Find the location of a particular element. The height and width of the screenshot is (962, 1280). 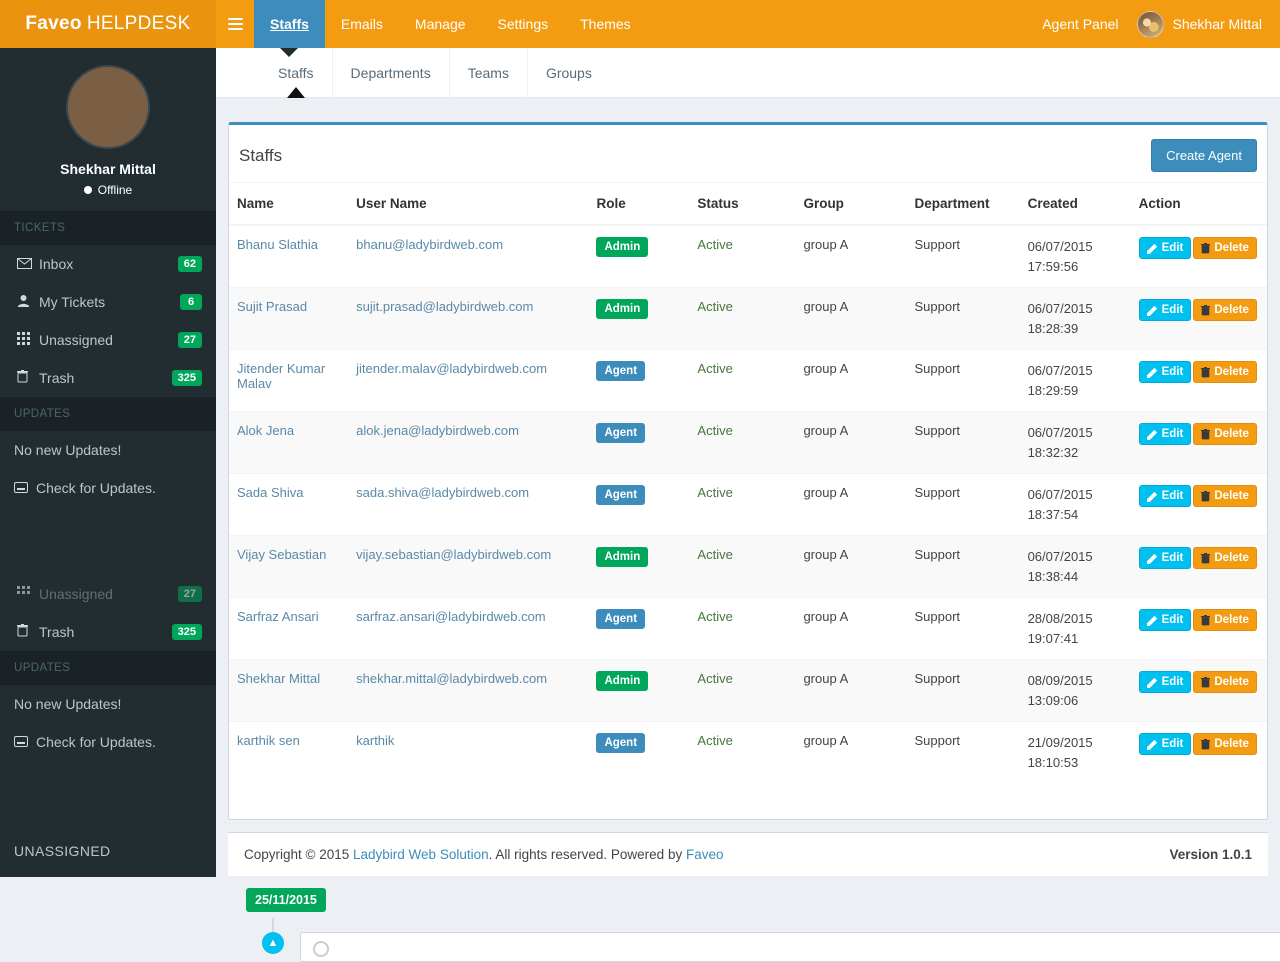

staff-username-link: shekhar.mittal@ladybirdweb.com is located at coordinates (451, 678).